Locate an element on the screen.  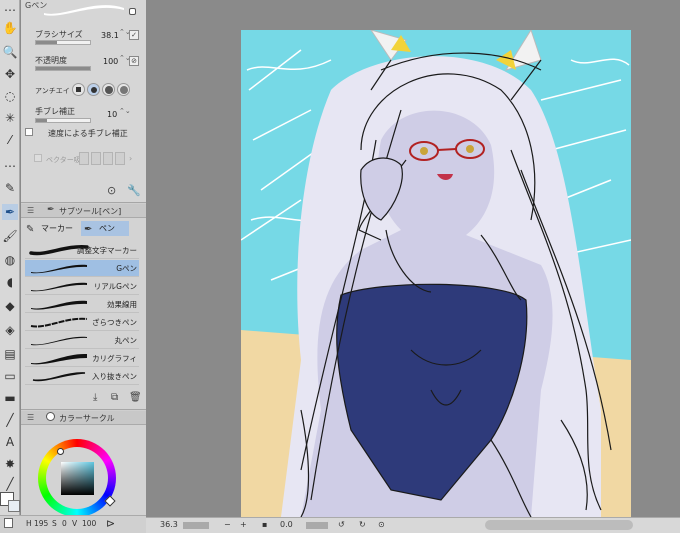
s-label: S is located at coordinates (54, 523).